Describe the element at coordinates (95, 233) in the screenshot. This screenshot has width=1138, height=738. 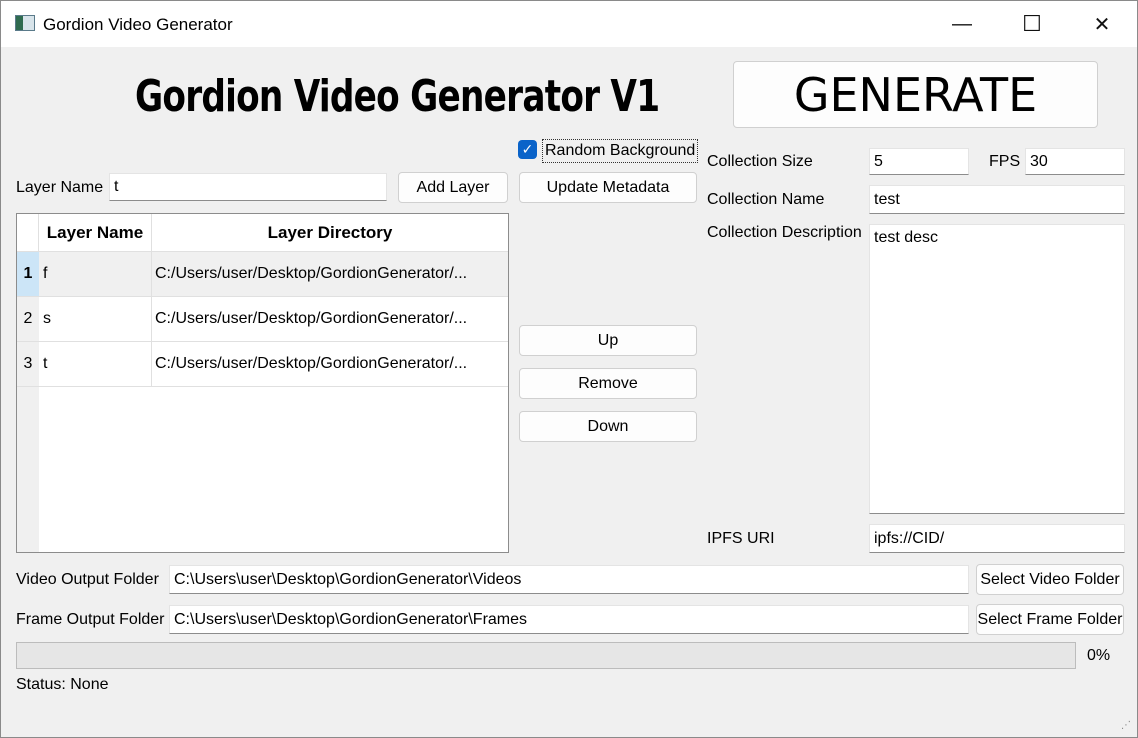
I see `column-header-layer-name: Layer Name` at that location.